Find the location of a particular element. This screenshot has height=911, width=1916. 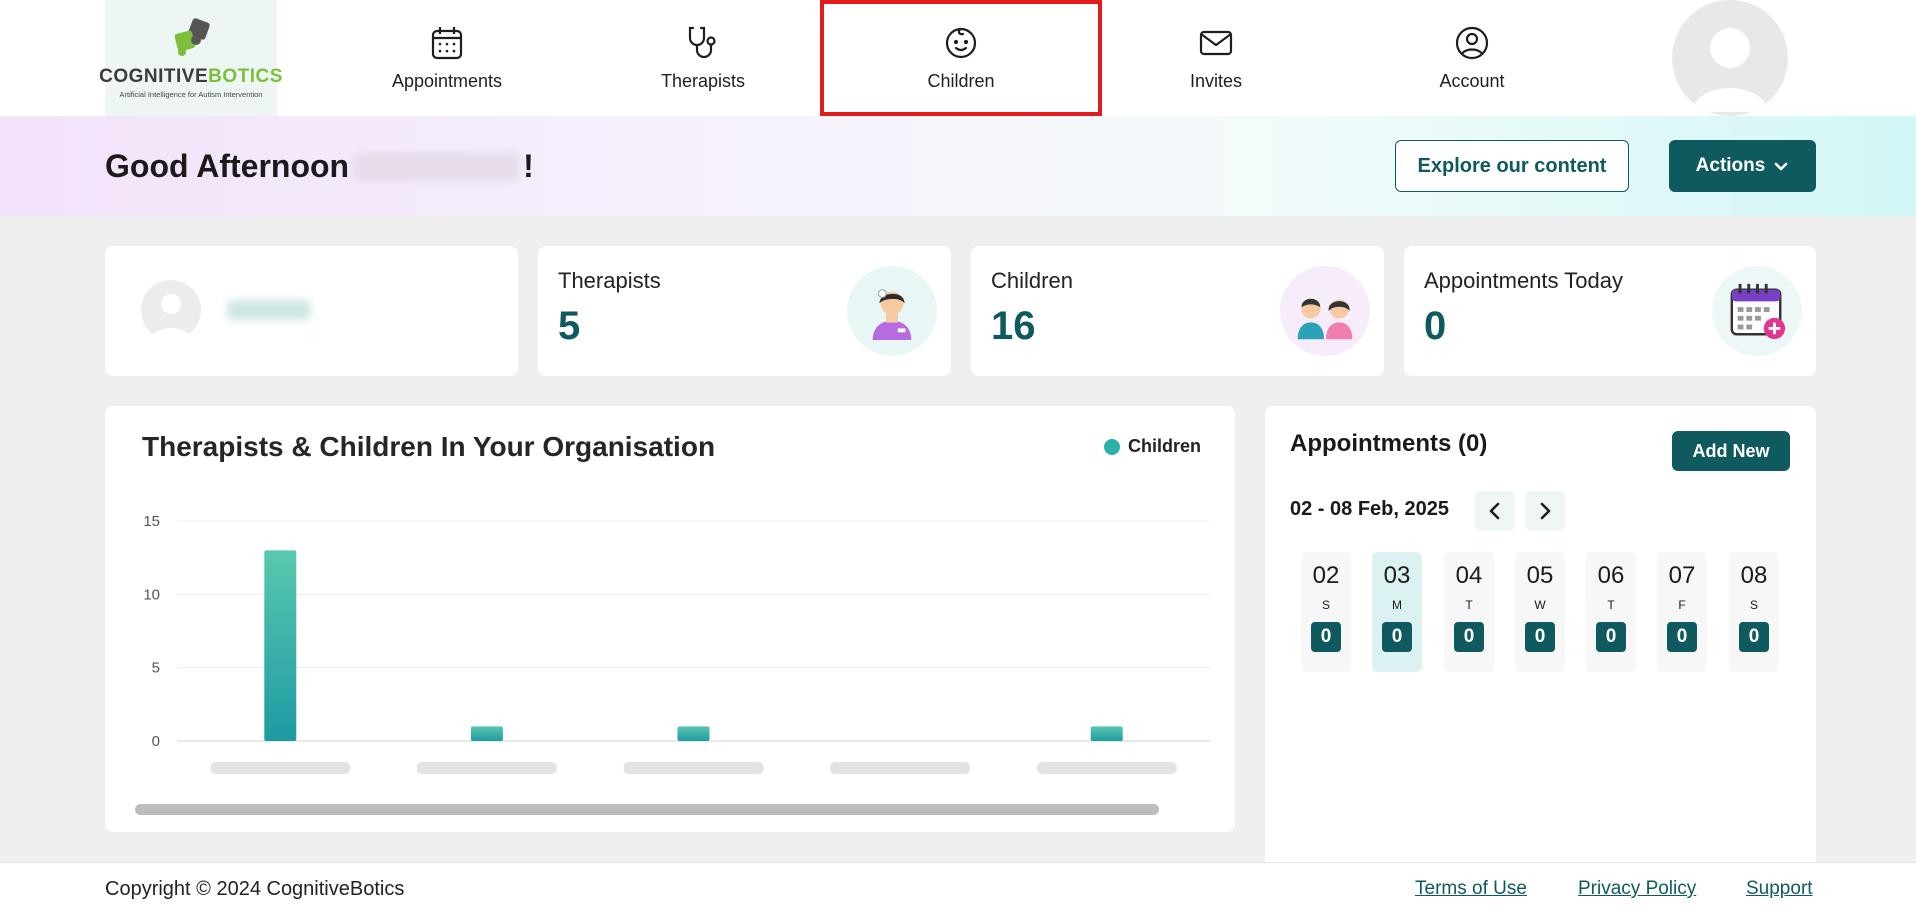

day-cell: 04 T 0 is located at coordinates (1469, 612).